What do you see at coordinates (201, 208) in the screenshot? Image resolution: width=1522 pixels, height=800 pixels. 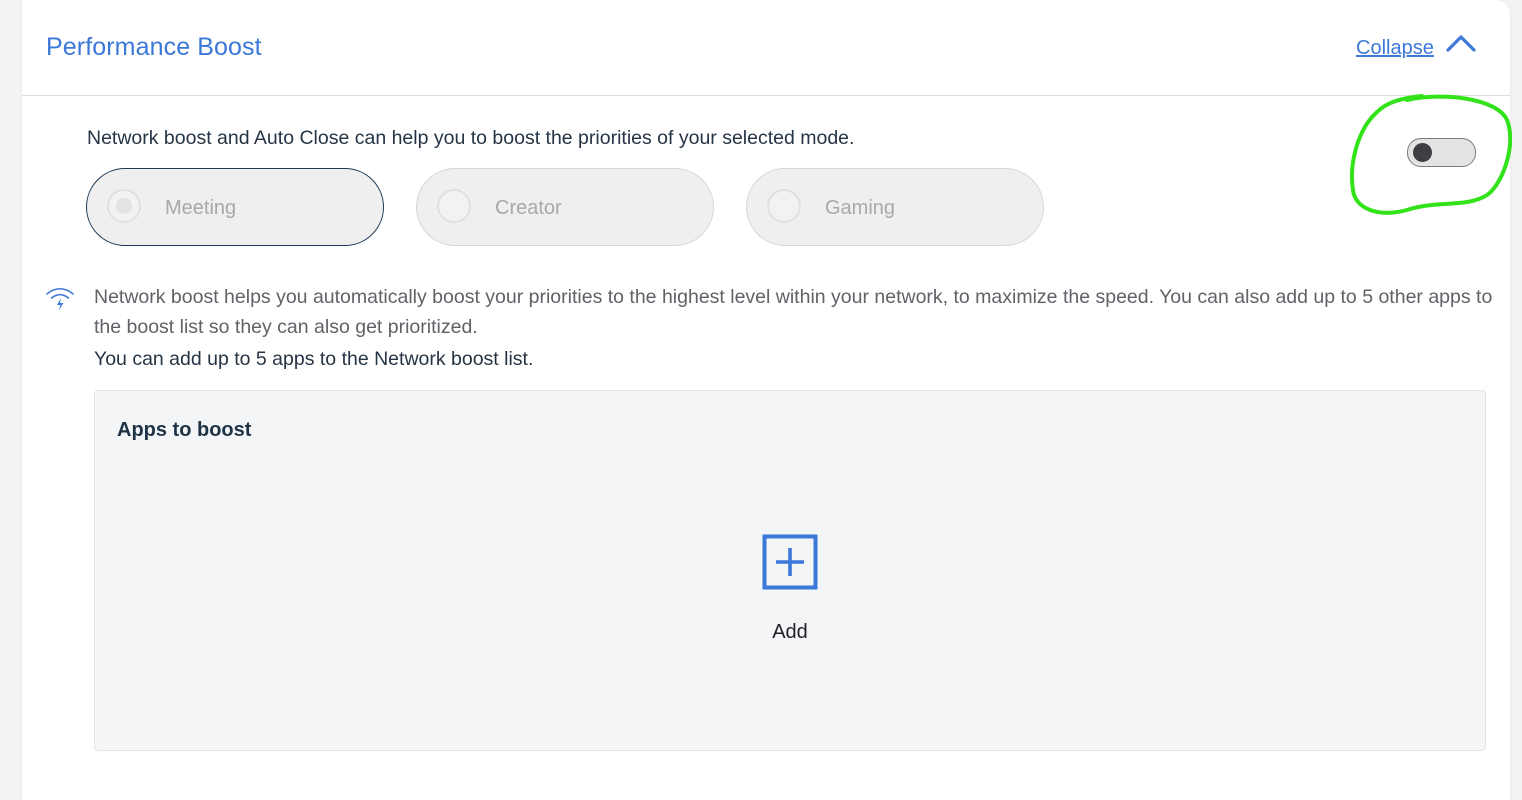 I see `mode-label-meeting: Meeting` at bounding box center [201, 208].